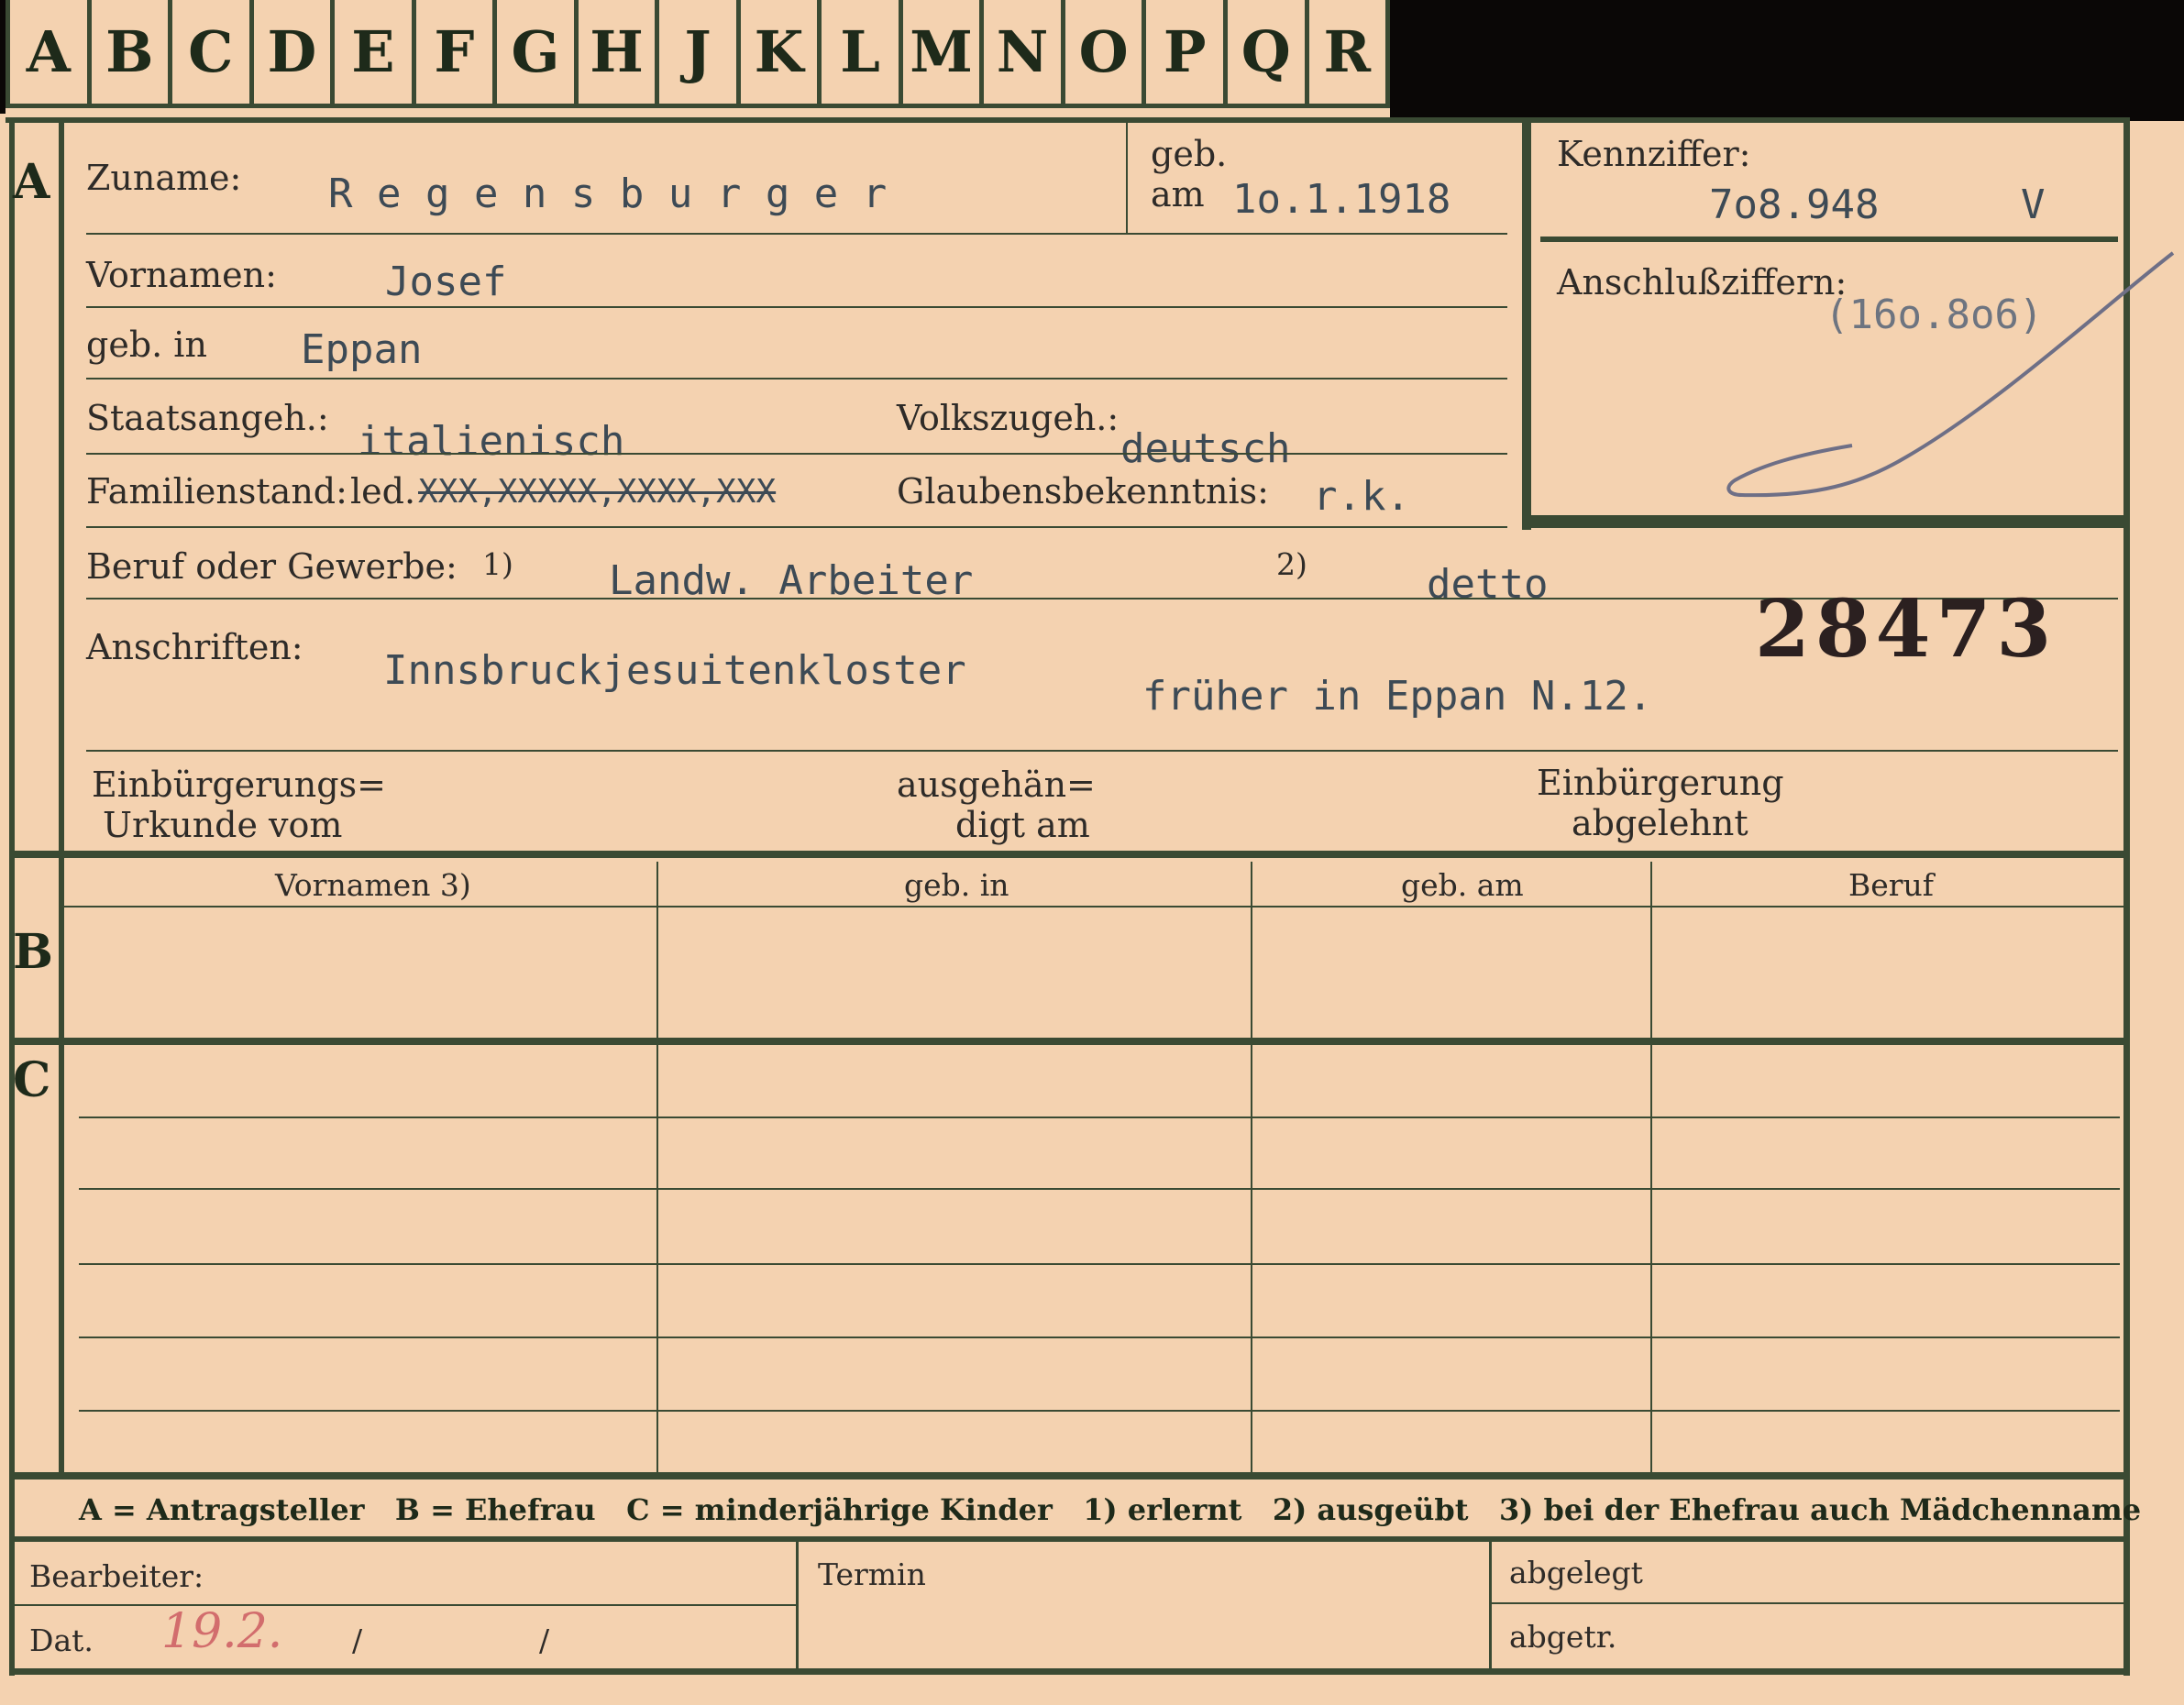 The height and width of the screenshot is (1705, 2184). Describe the element at coordinates (61, 797) in the screenshot. I see `section-column-divider` at that location.